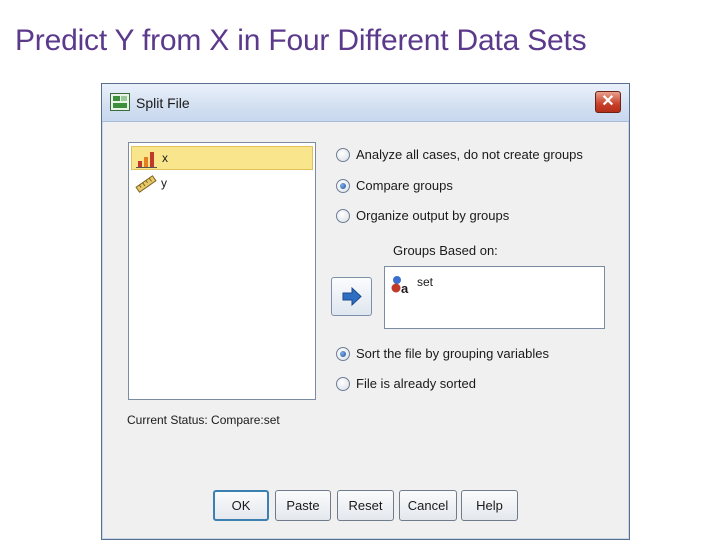  What do you see at coordinates (222, 271) in the screenshot?
I see `variable-list: x y` at bounding box center [222, 271].